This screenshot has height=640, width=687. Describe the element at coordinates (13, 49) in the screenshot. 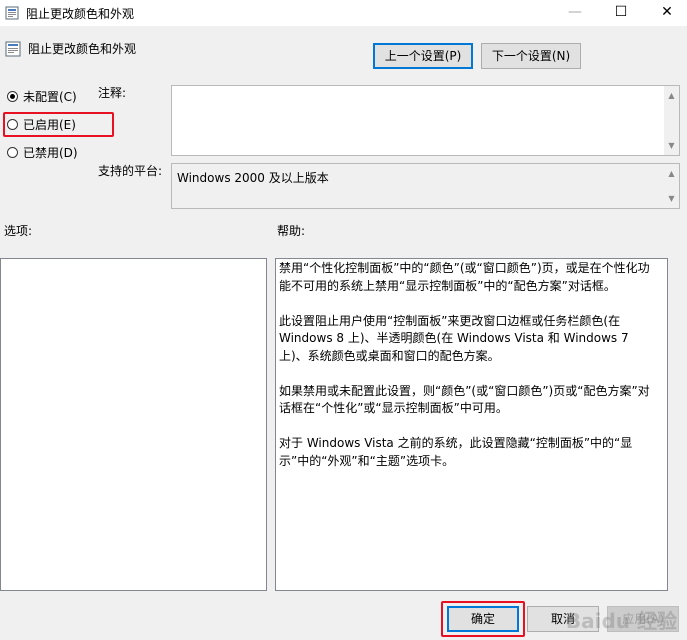

I see `setting-icon` at that location.